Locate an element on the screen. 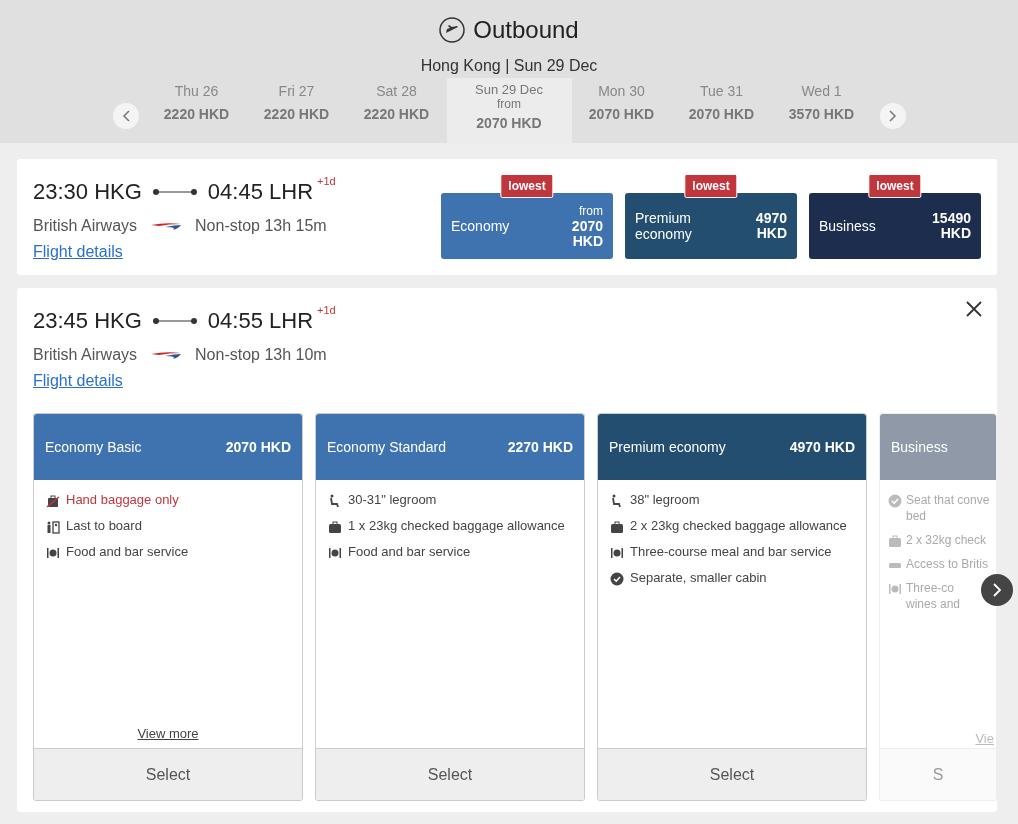 Image resolution: width=1018 pixels, height=824 pixels. boarding-icon is located at coordinates (53, 527).